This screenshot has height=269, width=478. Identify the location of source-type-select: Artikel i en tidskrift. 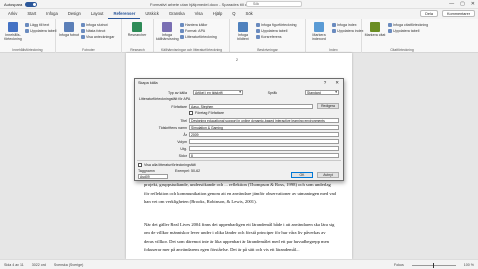
(218, 92).